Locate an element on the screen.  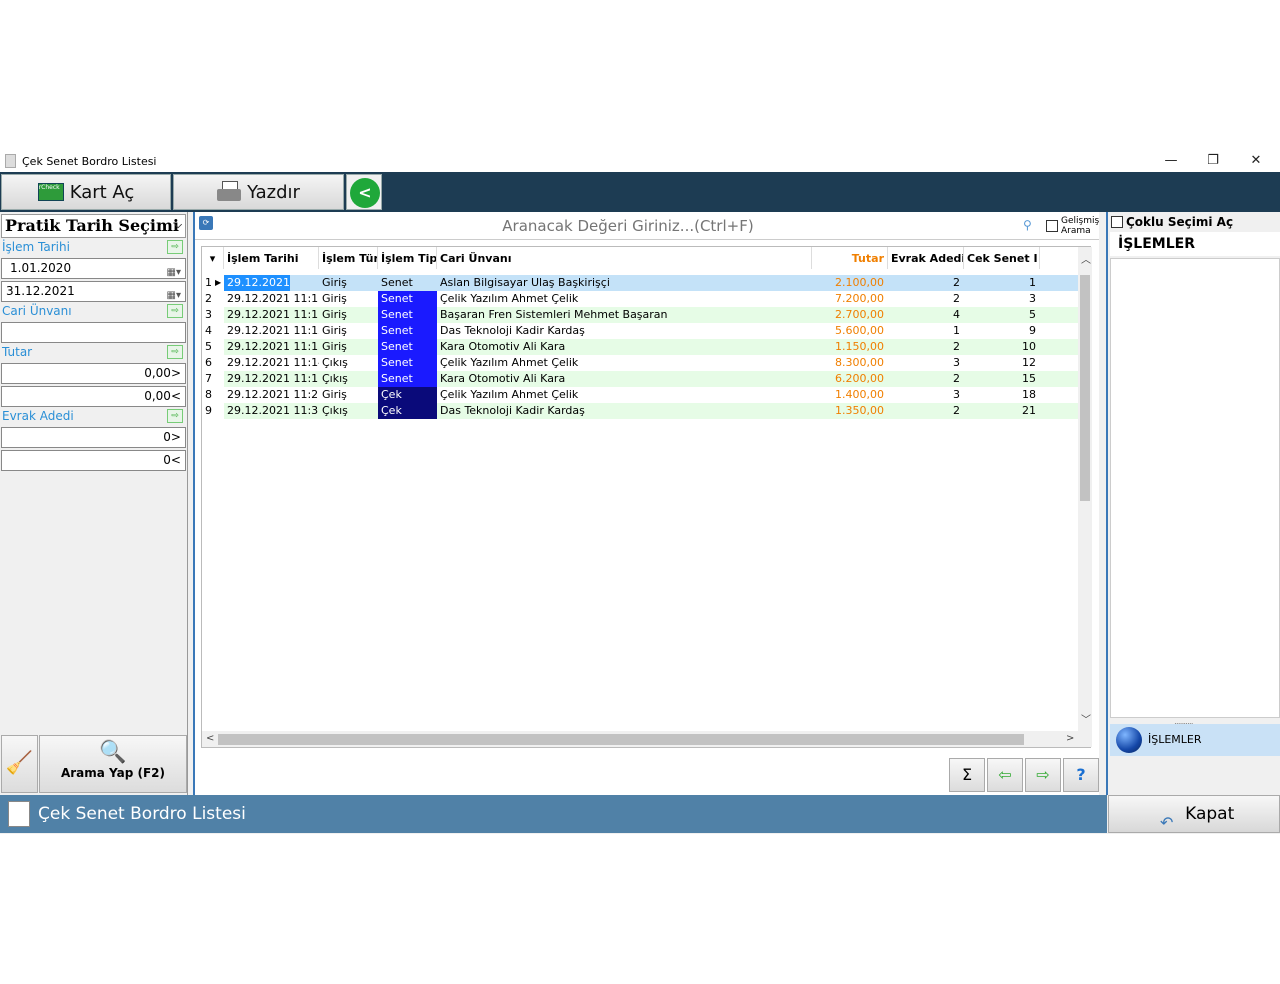
cari-unvani-toggle-icon: ⇨ is located at coordinates (175, 311).